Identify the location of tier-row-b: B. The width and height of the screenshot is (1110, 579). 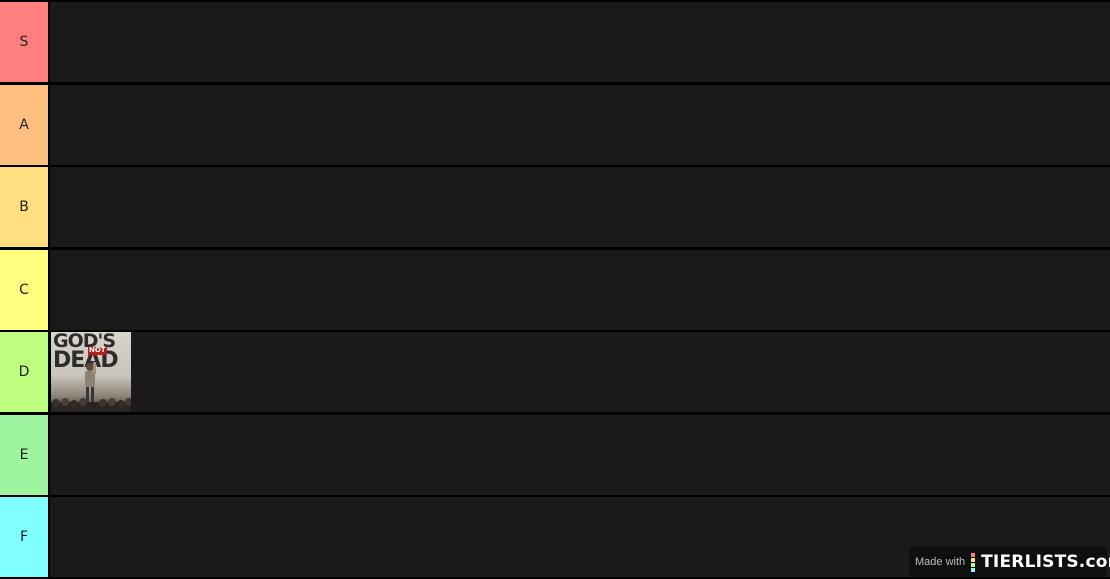
(555, 207).